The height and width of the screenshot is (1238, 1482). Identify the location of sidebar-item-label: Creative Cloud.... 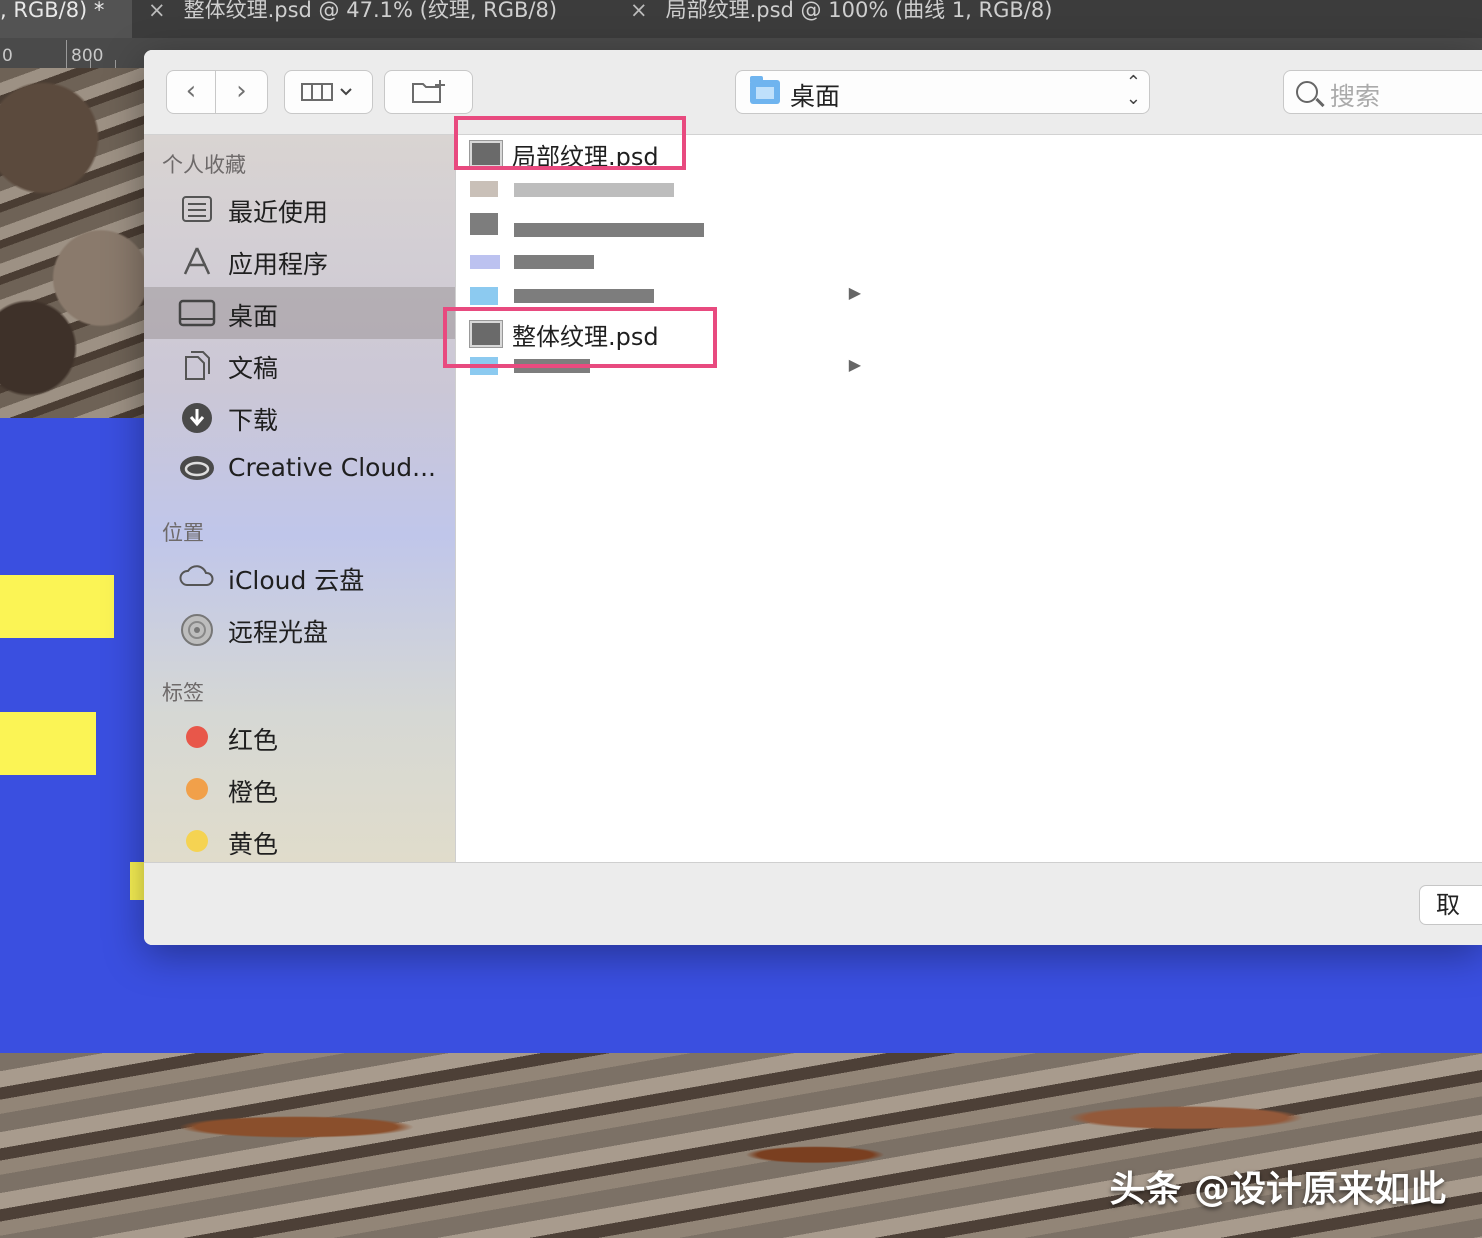
(332, 467).